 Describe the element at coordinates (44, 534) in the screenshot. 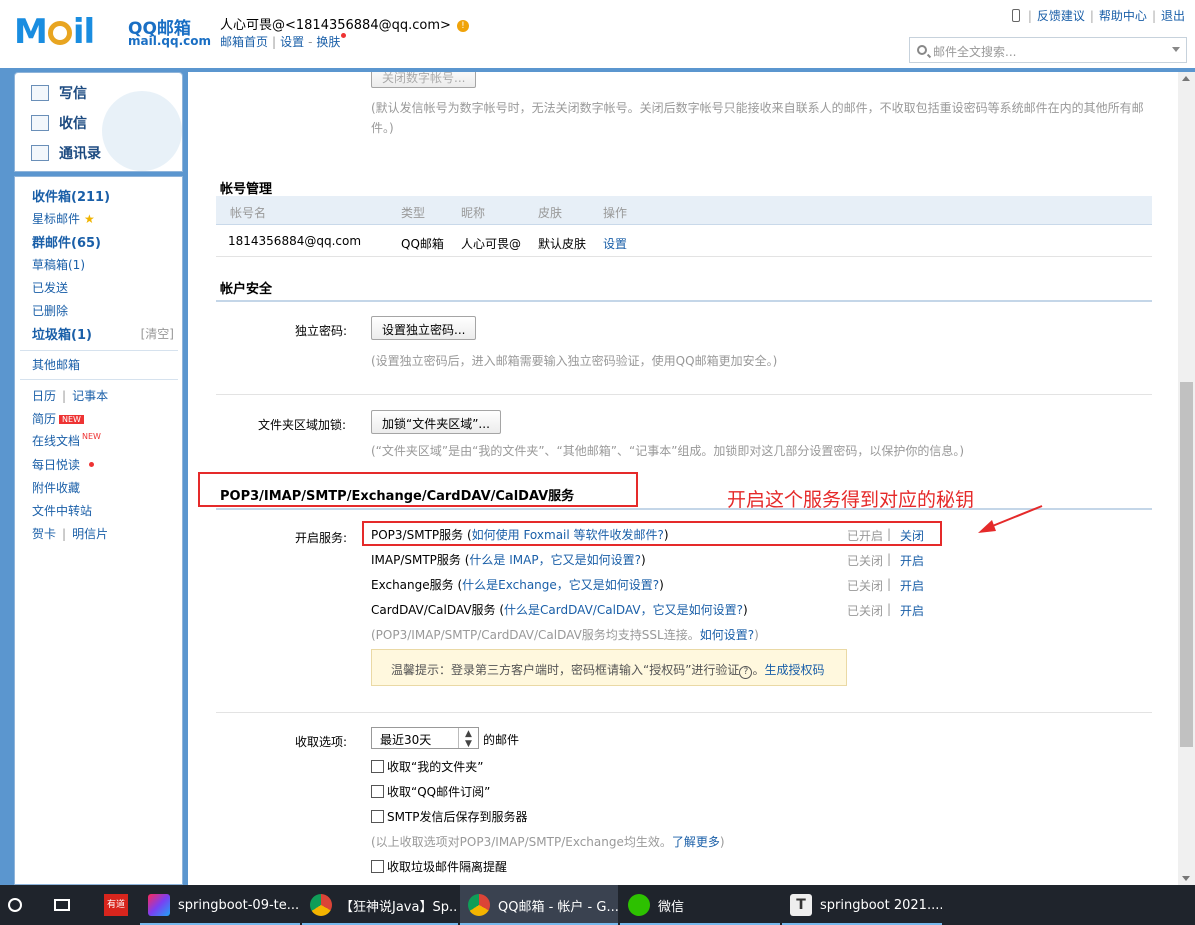

I see `sidebar-item-cards: 贺卡` at that location.